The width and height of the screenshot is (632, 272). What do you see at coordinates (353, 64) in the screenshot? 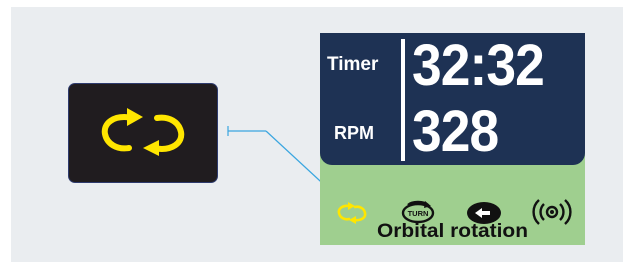
I see `timer-label: Timer` at bounding box center [353, 64].